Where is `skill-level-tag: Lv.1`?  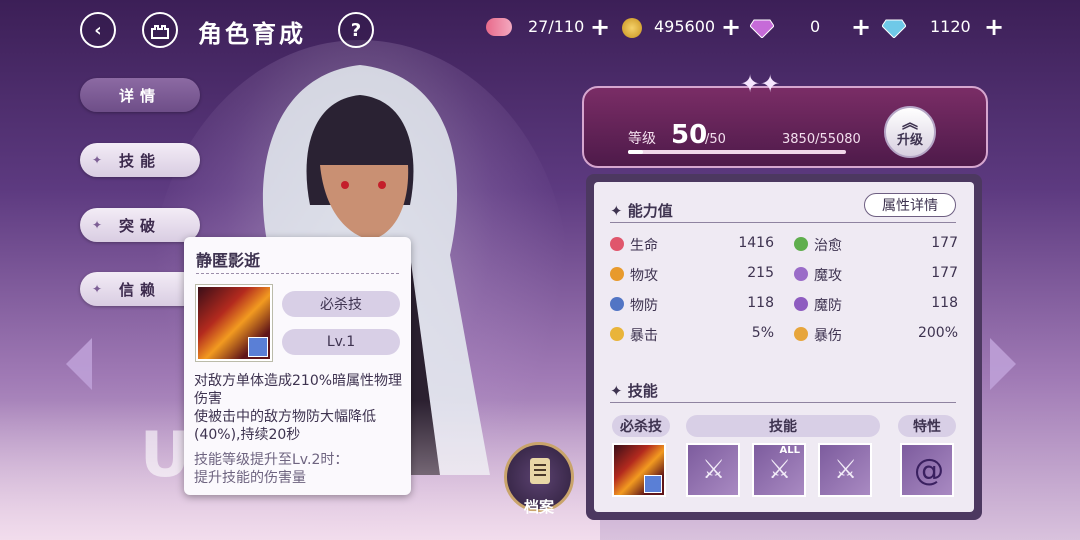
skill-level-tag: Lv.1 is located at coordinates (341, 342).